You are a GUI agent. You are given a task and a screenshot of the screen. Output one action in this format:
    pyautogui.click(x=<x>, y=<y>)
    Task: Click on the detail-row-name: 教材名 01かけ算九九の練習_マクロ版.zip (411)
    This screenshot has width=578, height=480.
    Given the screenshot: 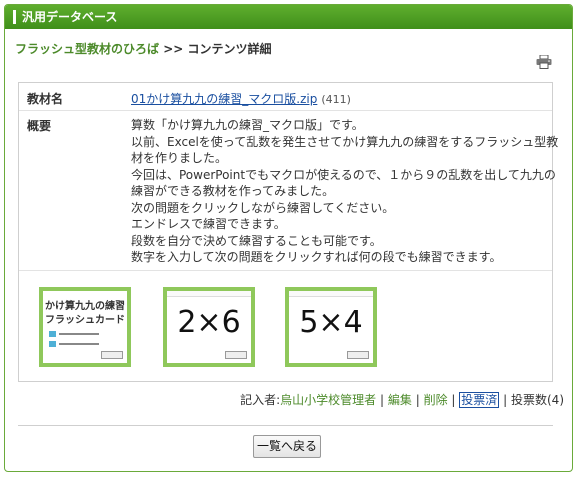 What is the action you would take?
    pyautogui.click(x=285, y=97)
    